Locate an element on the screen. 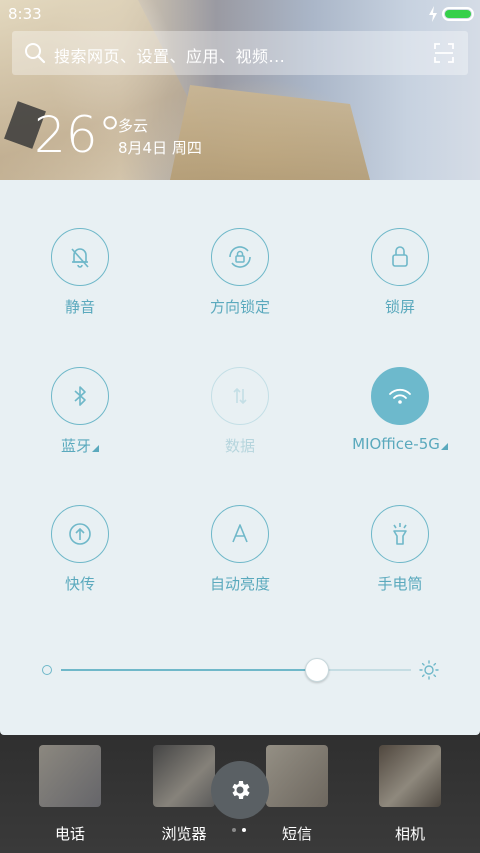  wifi-icon is located at coordinates (400, 396).